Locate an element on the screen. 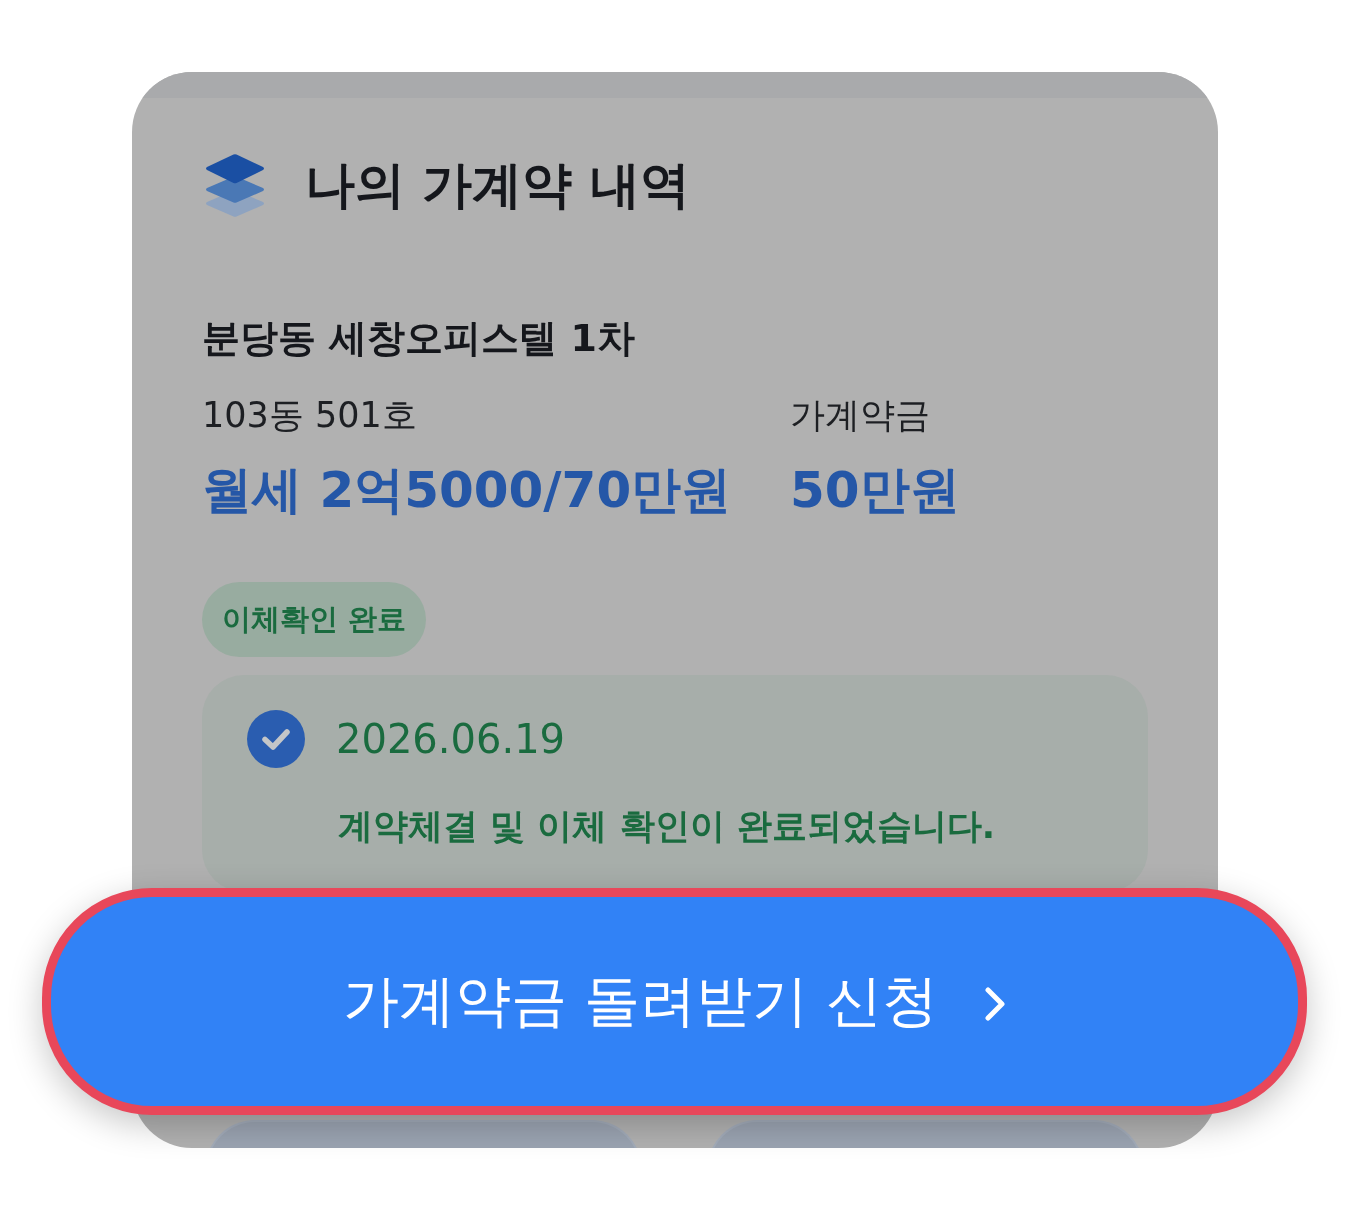 The height and width of the screenshot is (1222, 1350). deposit-amount: 50만원 is located at coordinates (875, 490).